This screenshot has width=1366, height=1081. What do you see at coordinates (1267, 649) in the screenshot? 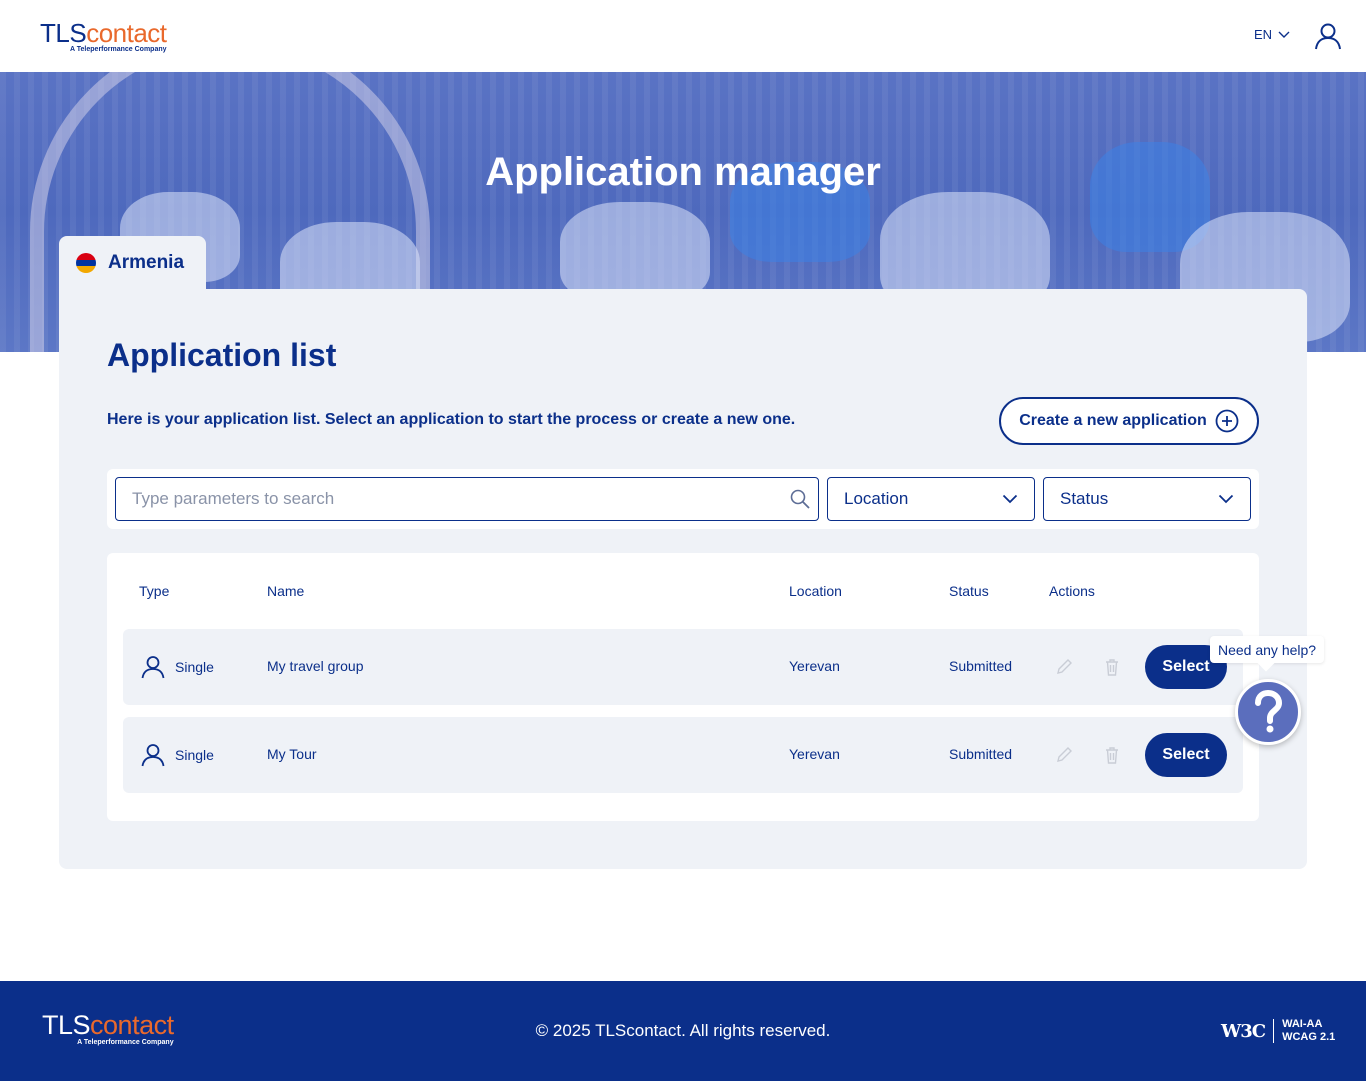
I see `help-tooltip: Need any help?` at bounding box center [1267, 649].